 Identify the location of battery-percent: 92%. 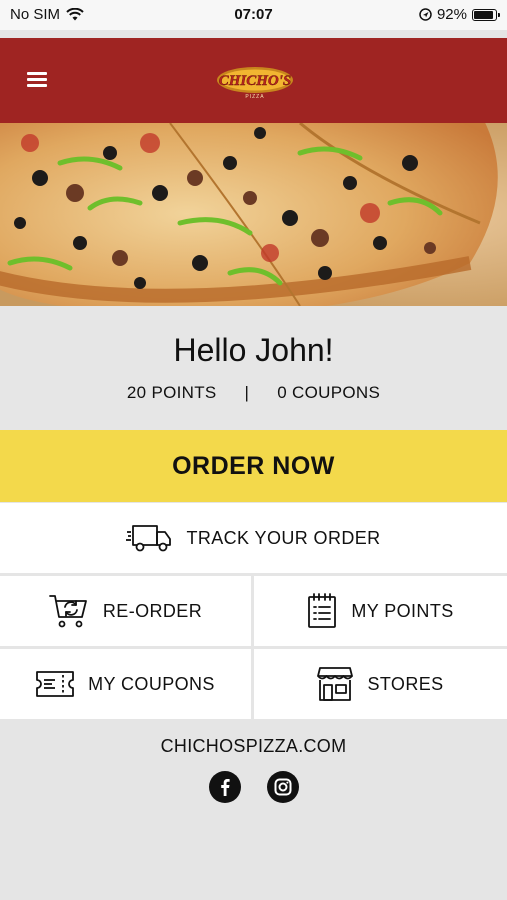
(451, 14).